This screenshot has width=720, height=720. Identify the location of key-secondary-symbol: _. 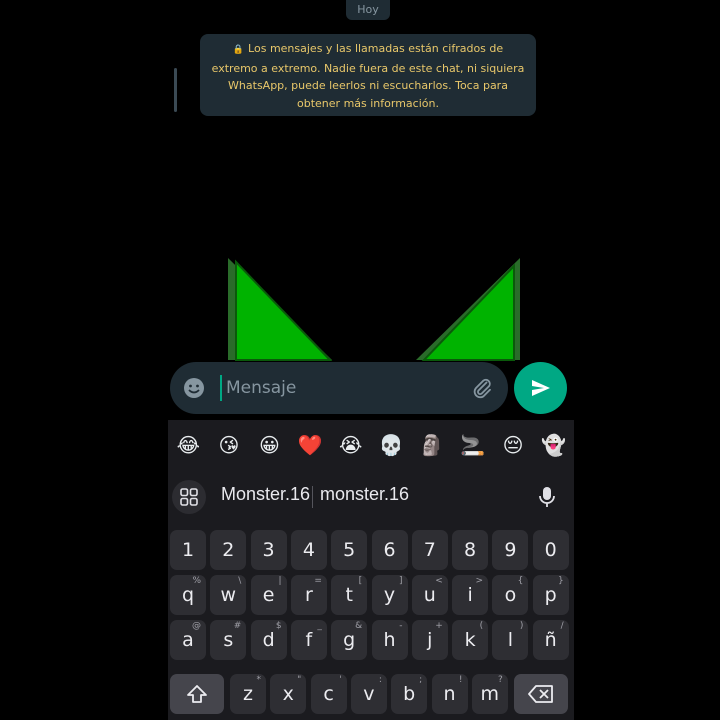
(319, 626).